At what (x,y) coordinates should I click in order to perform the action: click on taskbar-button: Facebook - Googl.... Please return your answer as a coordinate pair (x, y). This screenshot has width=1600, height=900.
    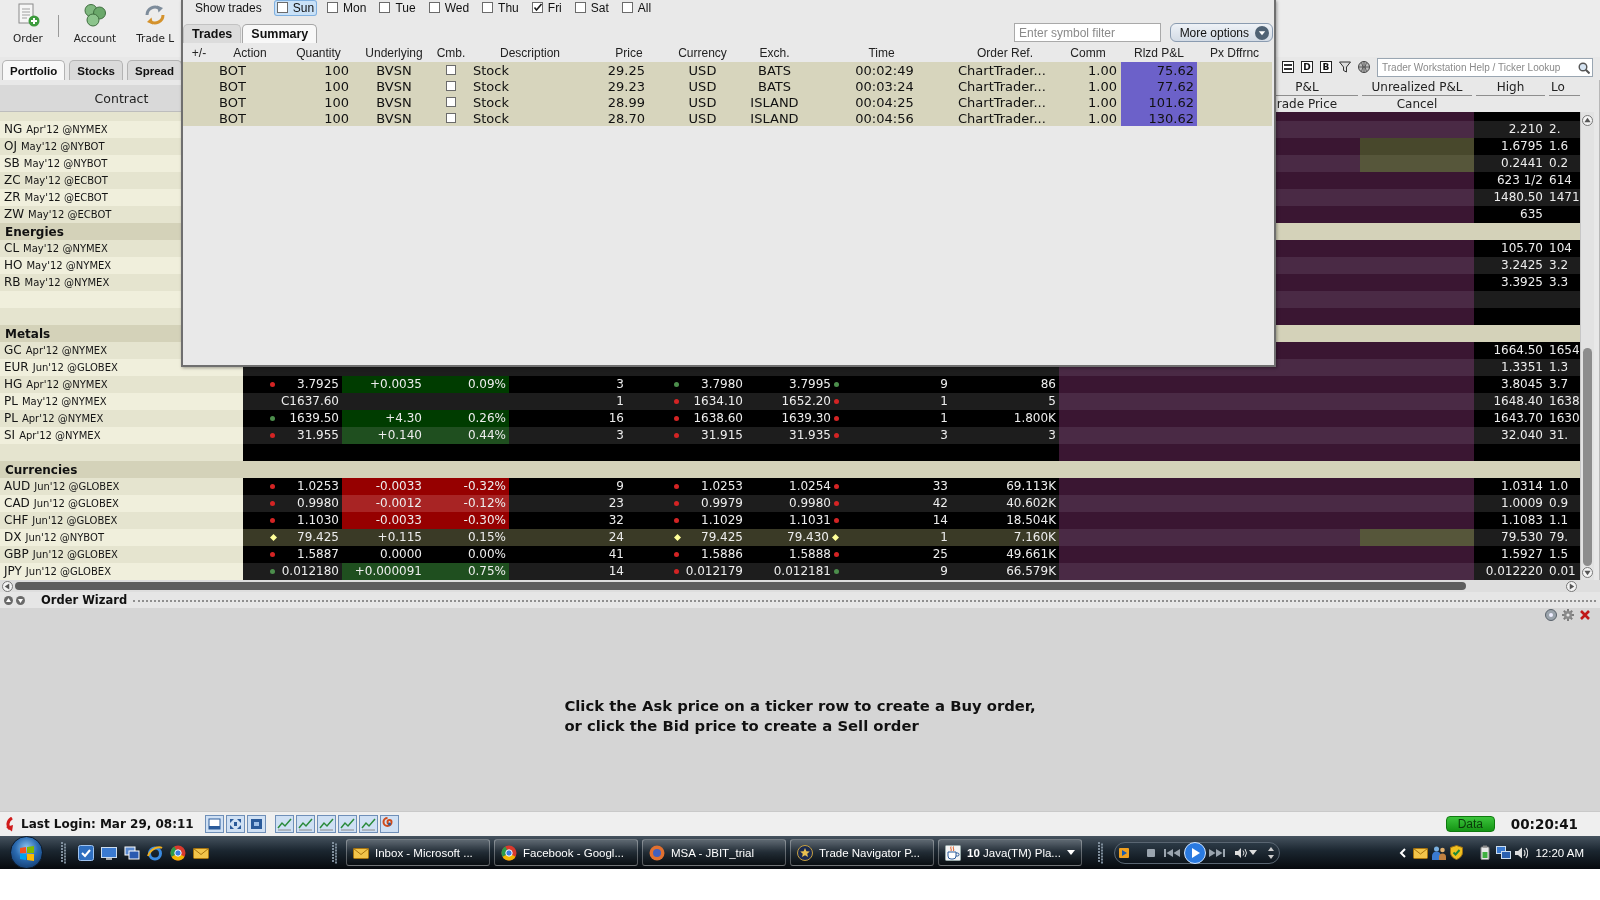
    Looking at the image, I should click on (566, 852).